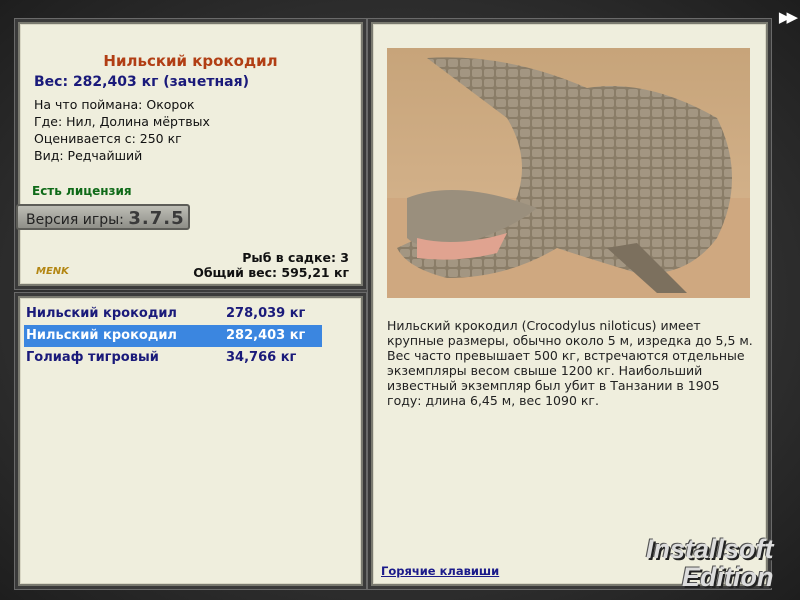 This screenshot has height=600, width=800. I want to click on list-item: Нильский крокодил 282,403 кг, so click(173, 336).